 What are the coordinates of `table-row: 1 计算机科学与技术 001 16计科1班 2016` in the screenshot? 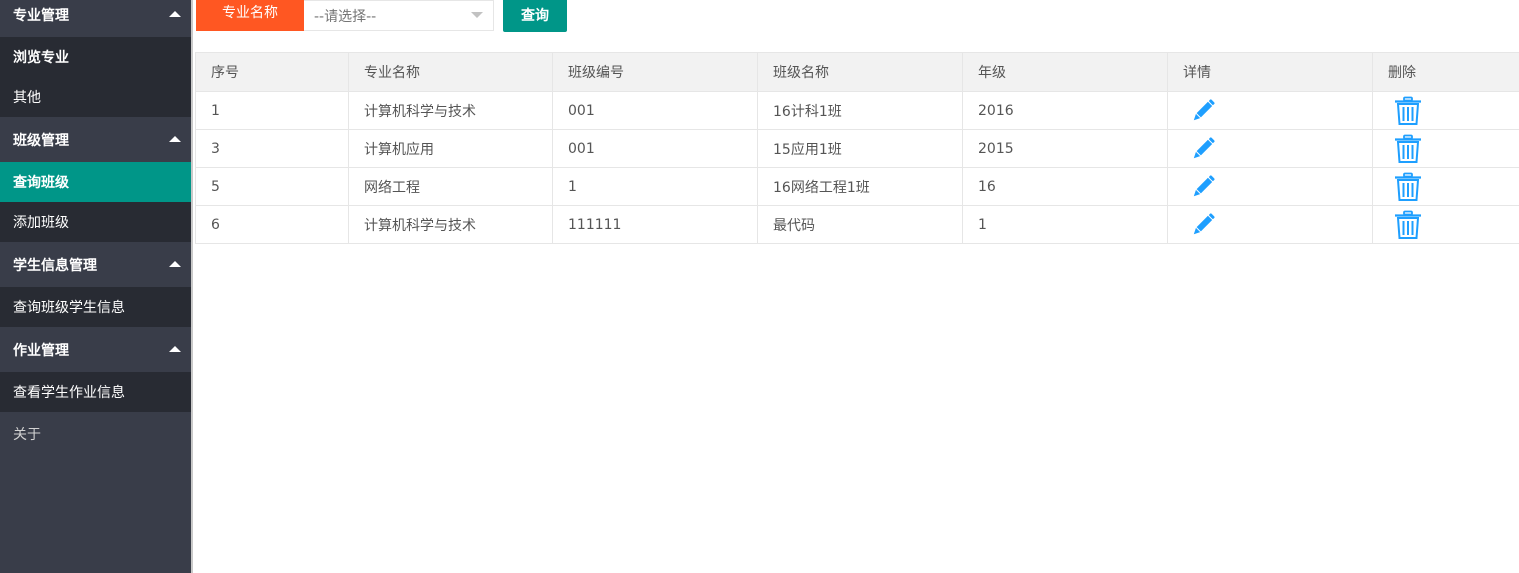 It's located at (857, 110).